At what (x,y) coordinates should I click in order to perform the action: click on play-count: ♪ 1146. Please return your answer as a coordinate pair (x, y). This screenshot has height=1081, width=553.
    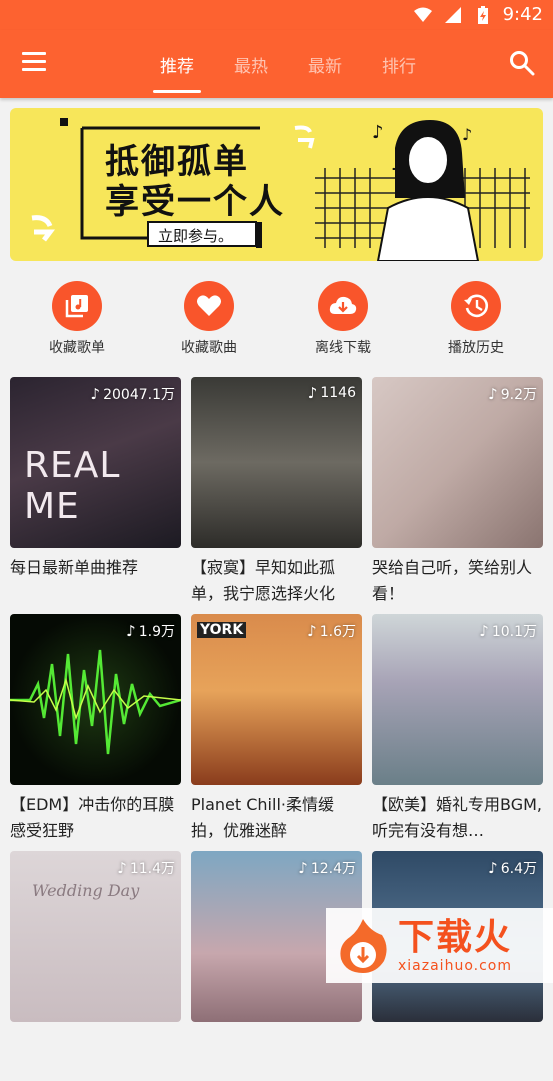
    Looking at the image, I should click on (332, 393).